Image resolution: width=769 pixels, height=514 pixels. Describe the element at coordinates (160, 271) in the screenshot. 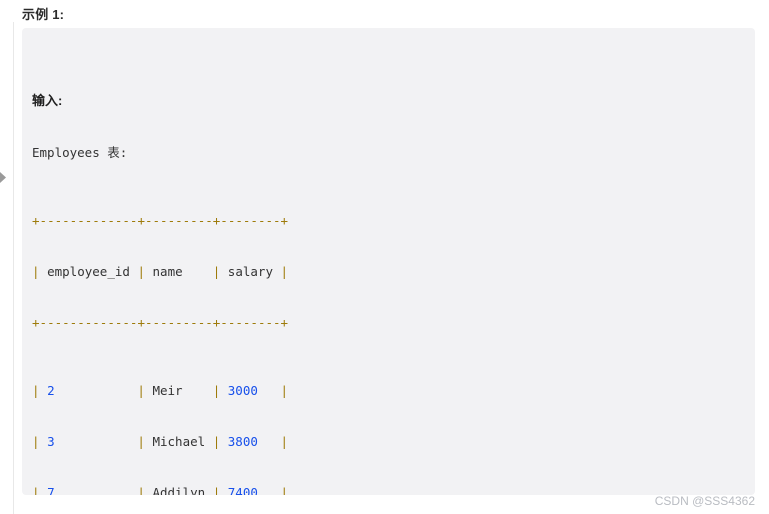

I see `input-table-header: | employee_id | name | salary |` at that location.